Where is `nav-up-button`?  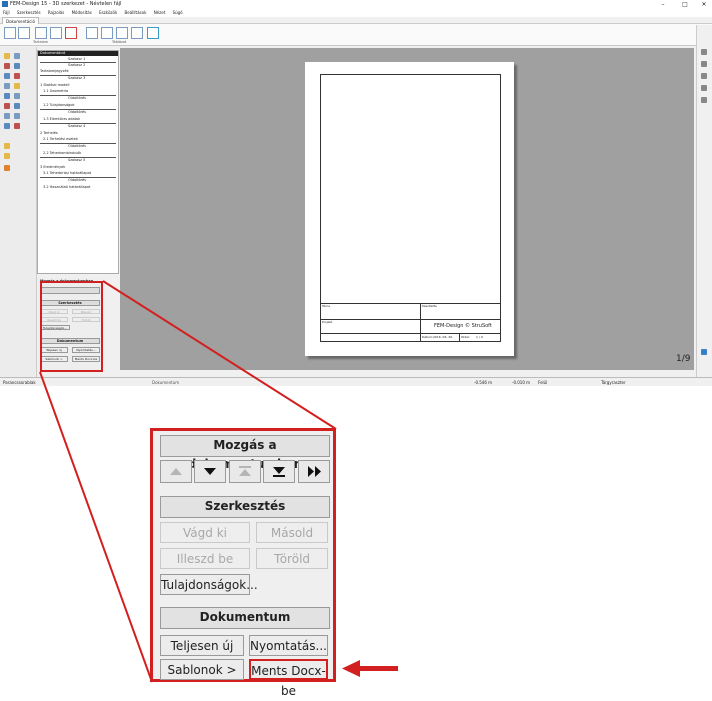 nav-up-button is located at coordinates (176, 471).